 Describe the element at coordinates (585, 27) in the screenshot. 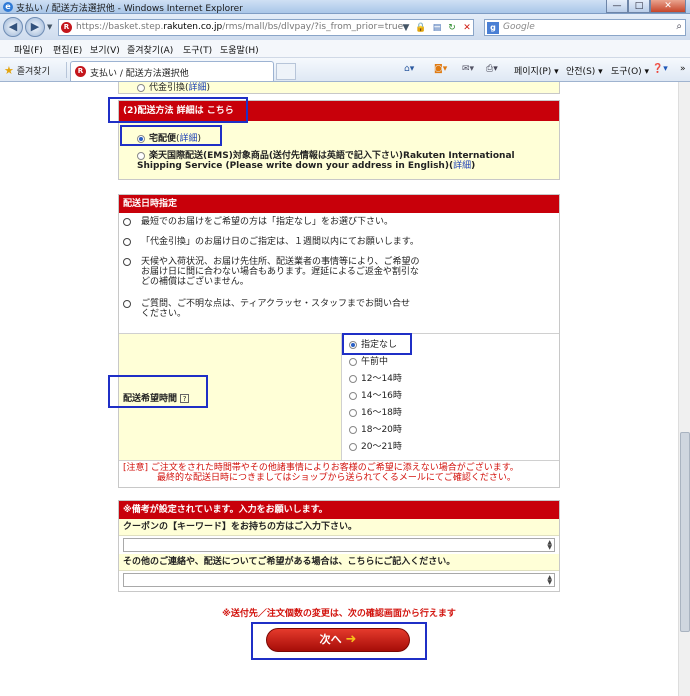

I see `search-box: g Google ⌕` at that location.